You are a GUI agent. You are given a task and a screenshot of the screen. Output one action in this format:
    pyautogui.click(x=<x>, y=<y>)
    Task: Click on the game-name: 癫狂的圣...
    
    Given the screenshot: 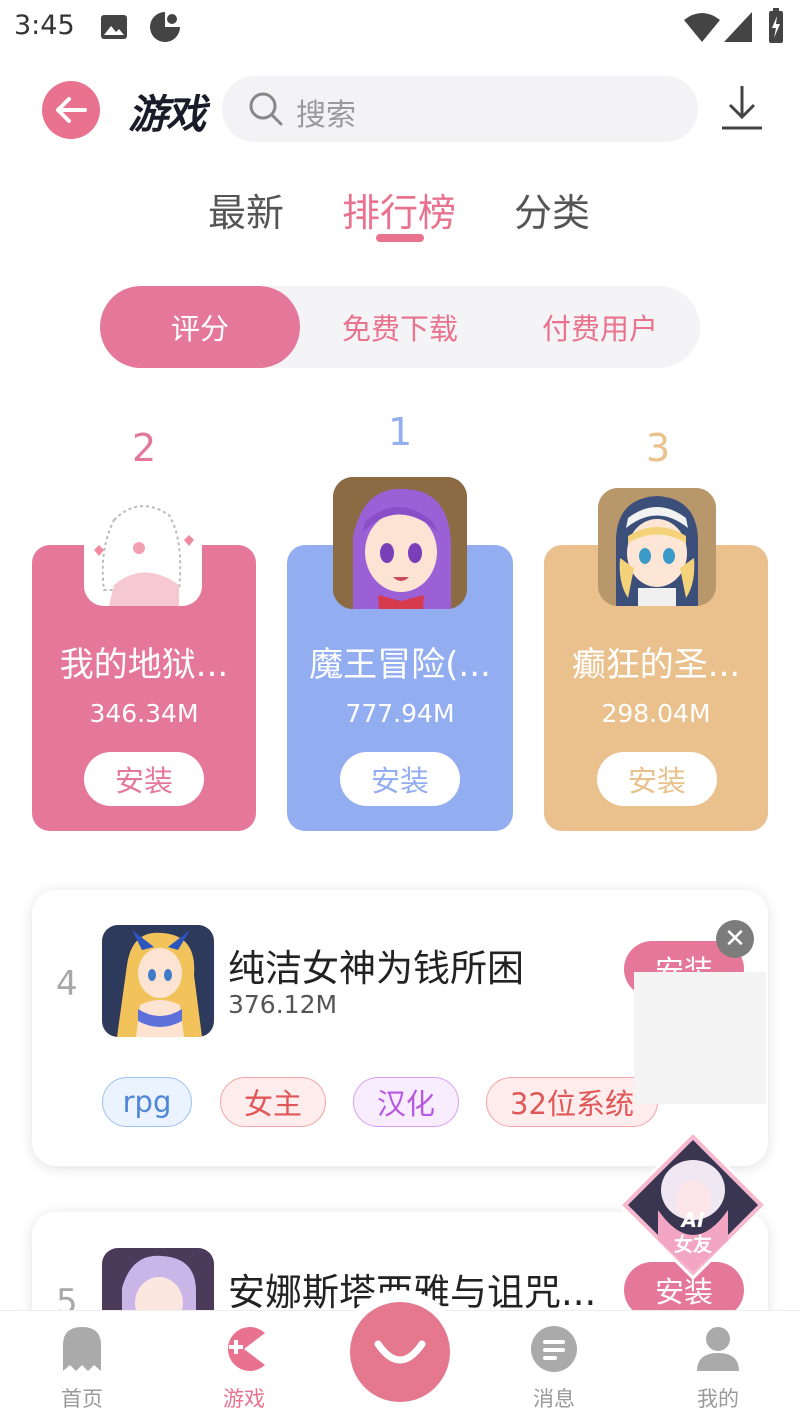 What is the action you would take?
    pyautogui.click(x=656, y=665)
    